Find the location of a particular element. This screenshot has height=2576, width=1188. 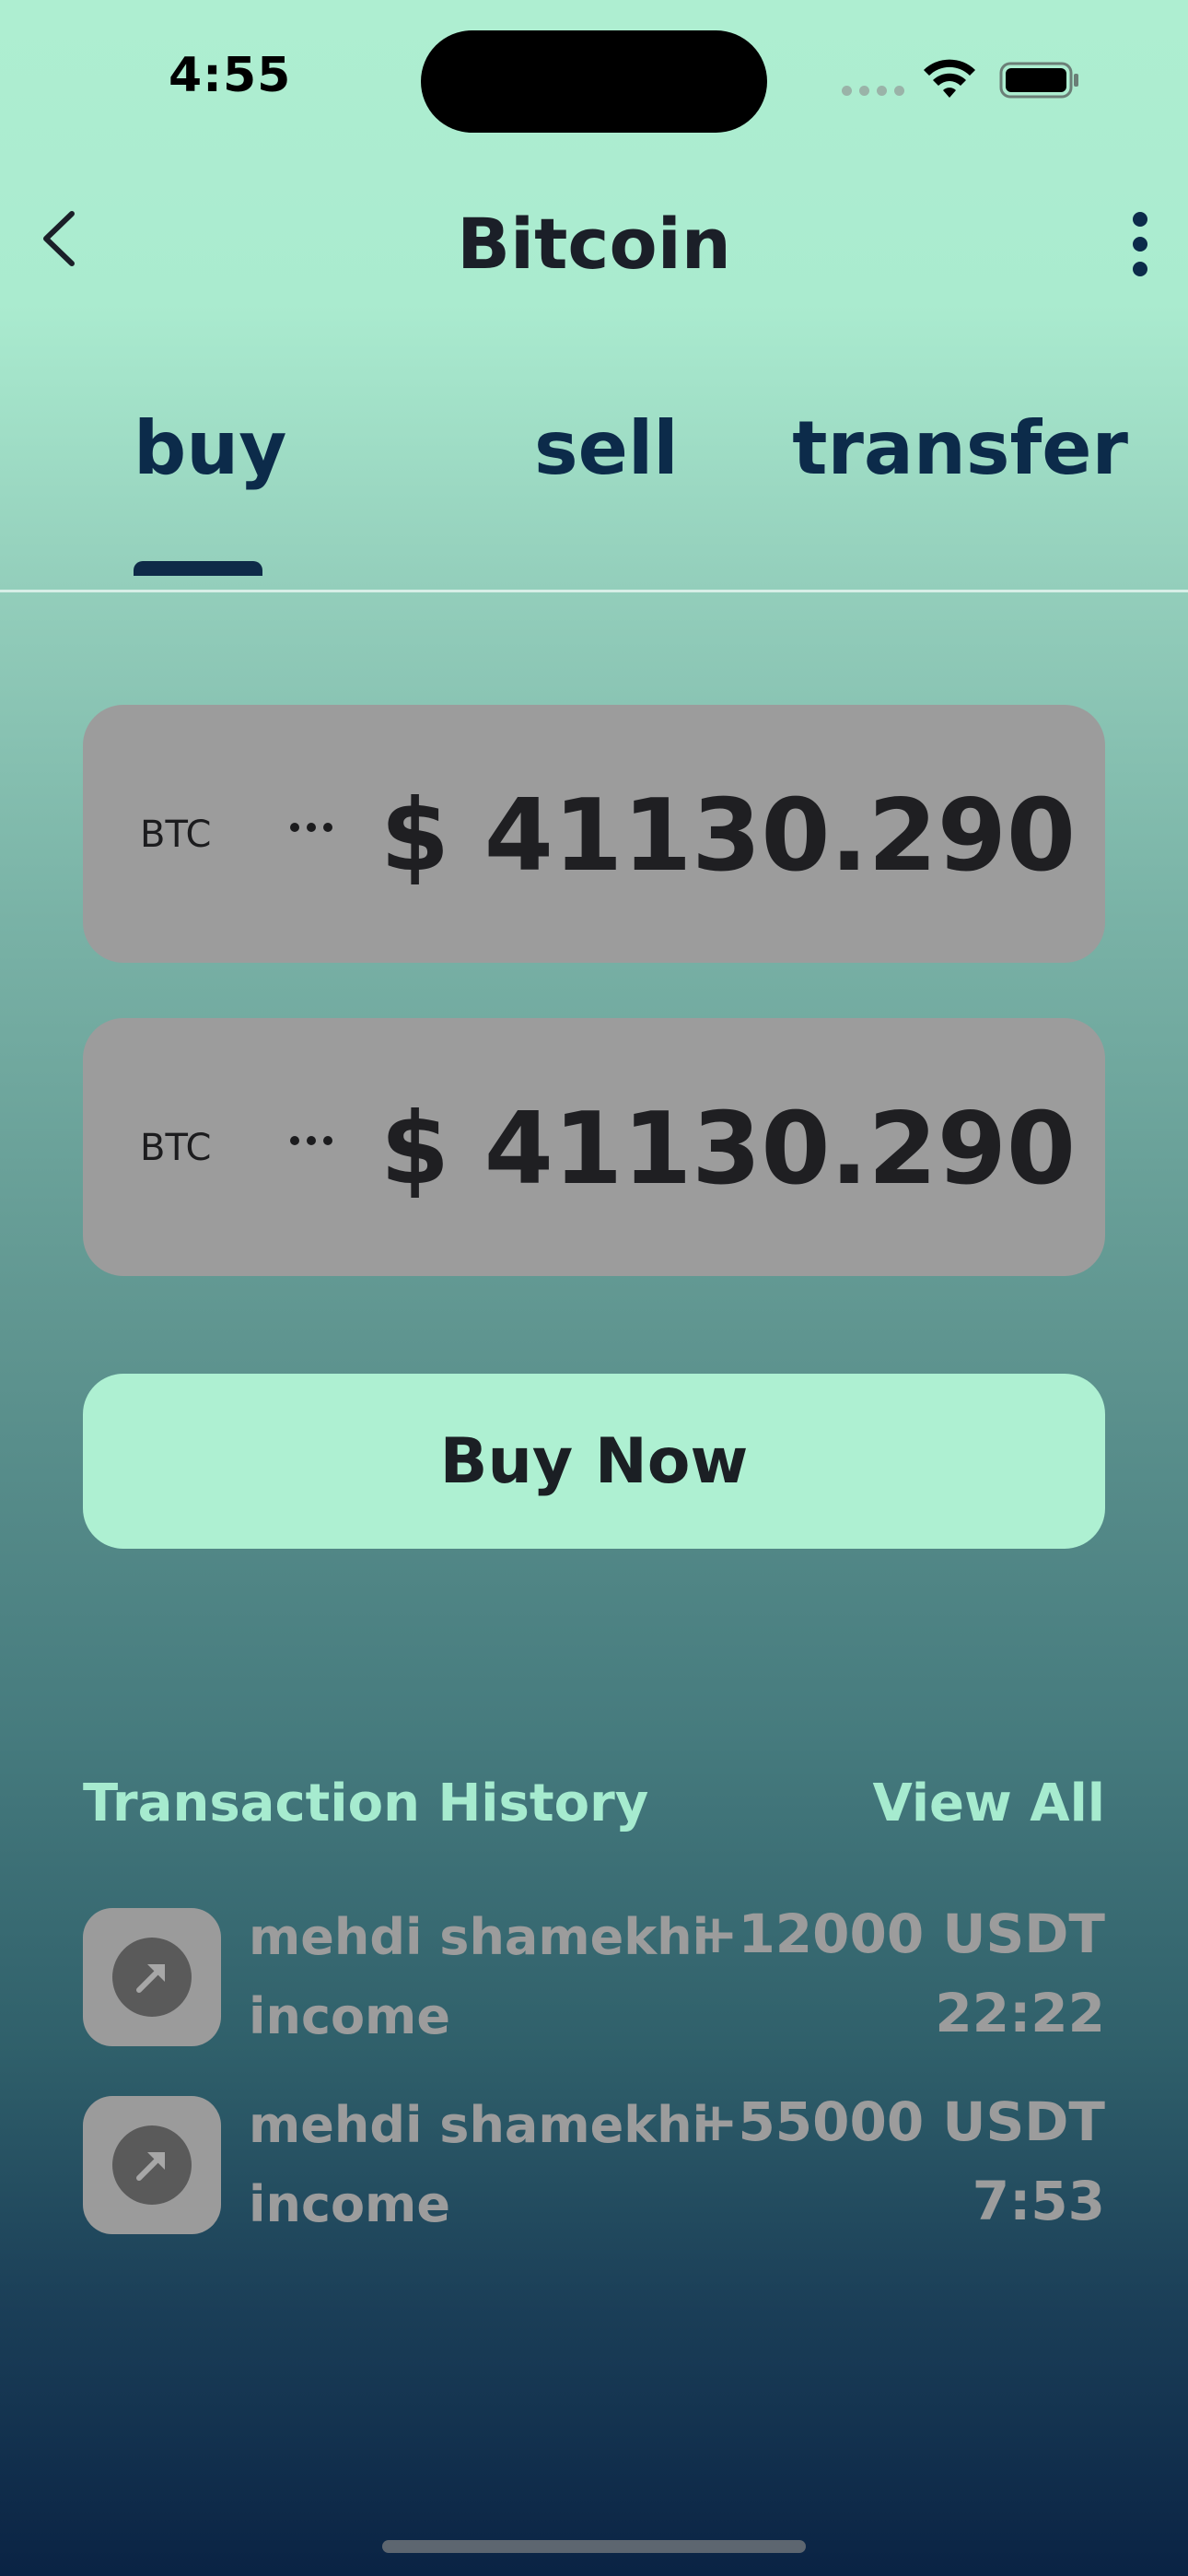

tab-divider is located at coordinates (594, 591).